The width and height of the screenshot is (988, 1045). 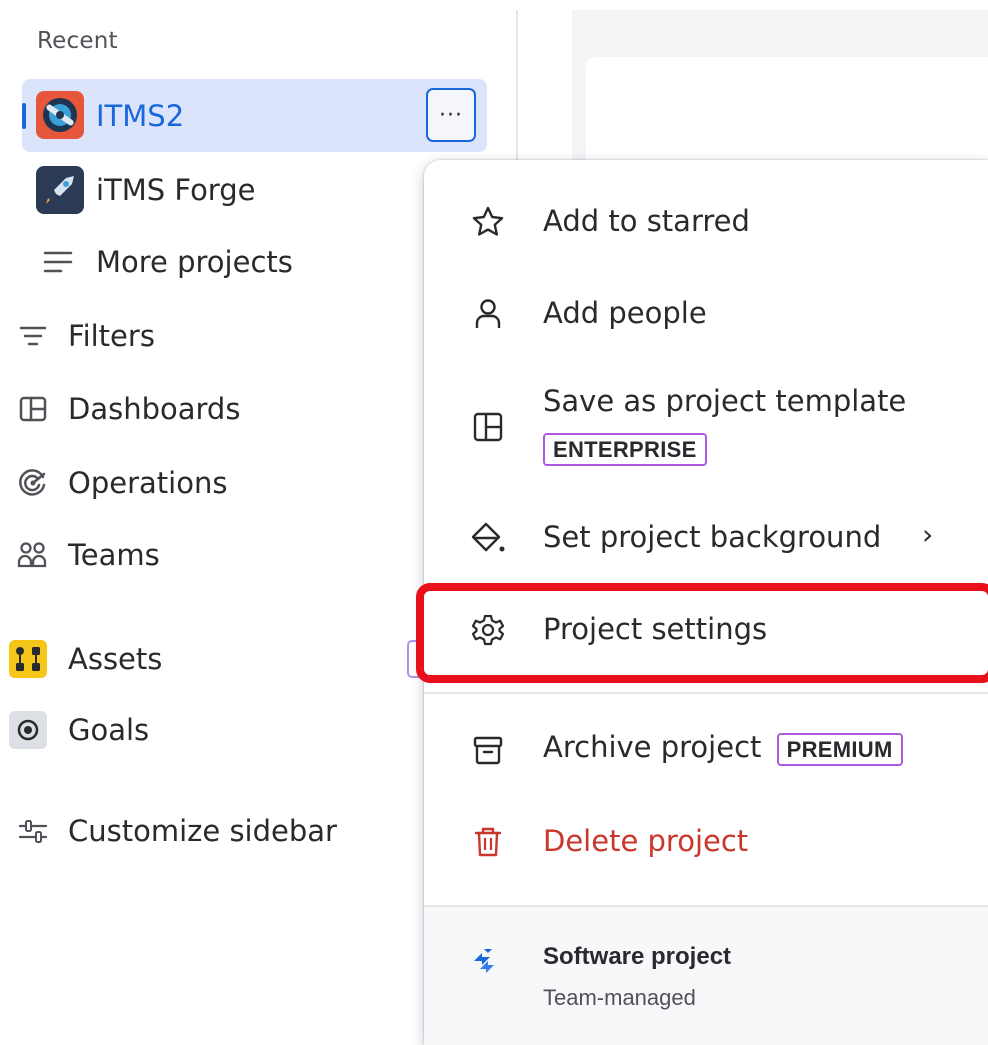 I want to click on assets-icon, so click(x=28, y=659).